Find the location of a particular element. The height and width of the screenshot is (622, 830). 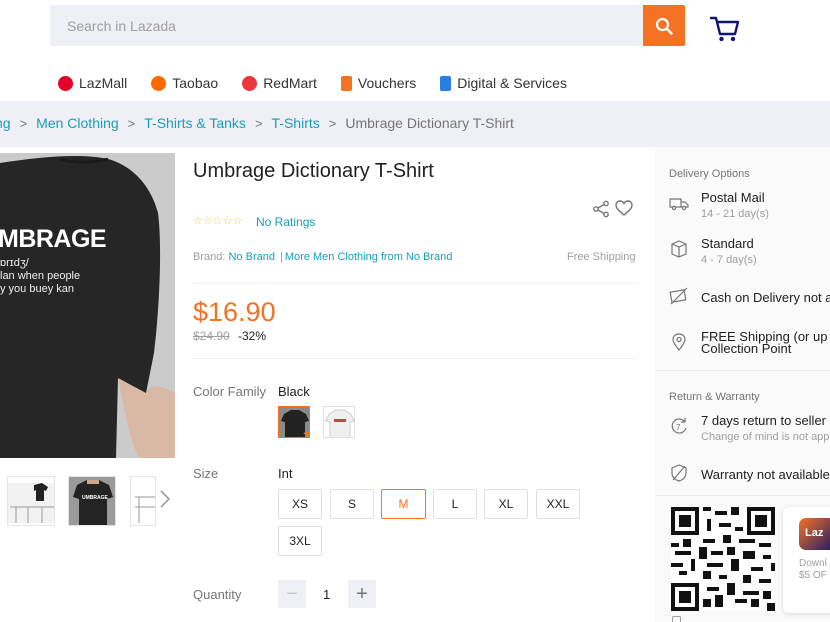

return-icon: 7 is located at coordinates (679, 426).